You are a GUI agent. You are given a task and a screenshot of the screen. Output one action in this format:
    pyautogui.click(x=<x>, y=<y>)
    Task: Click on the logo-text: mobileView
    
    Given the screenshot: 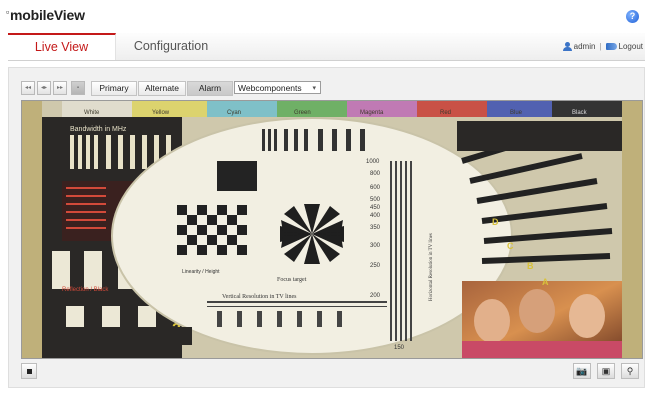 What is the action you would take?
    pyautogui.click(x=47, y=15)
    